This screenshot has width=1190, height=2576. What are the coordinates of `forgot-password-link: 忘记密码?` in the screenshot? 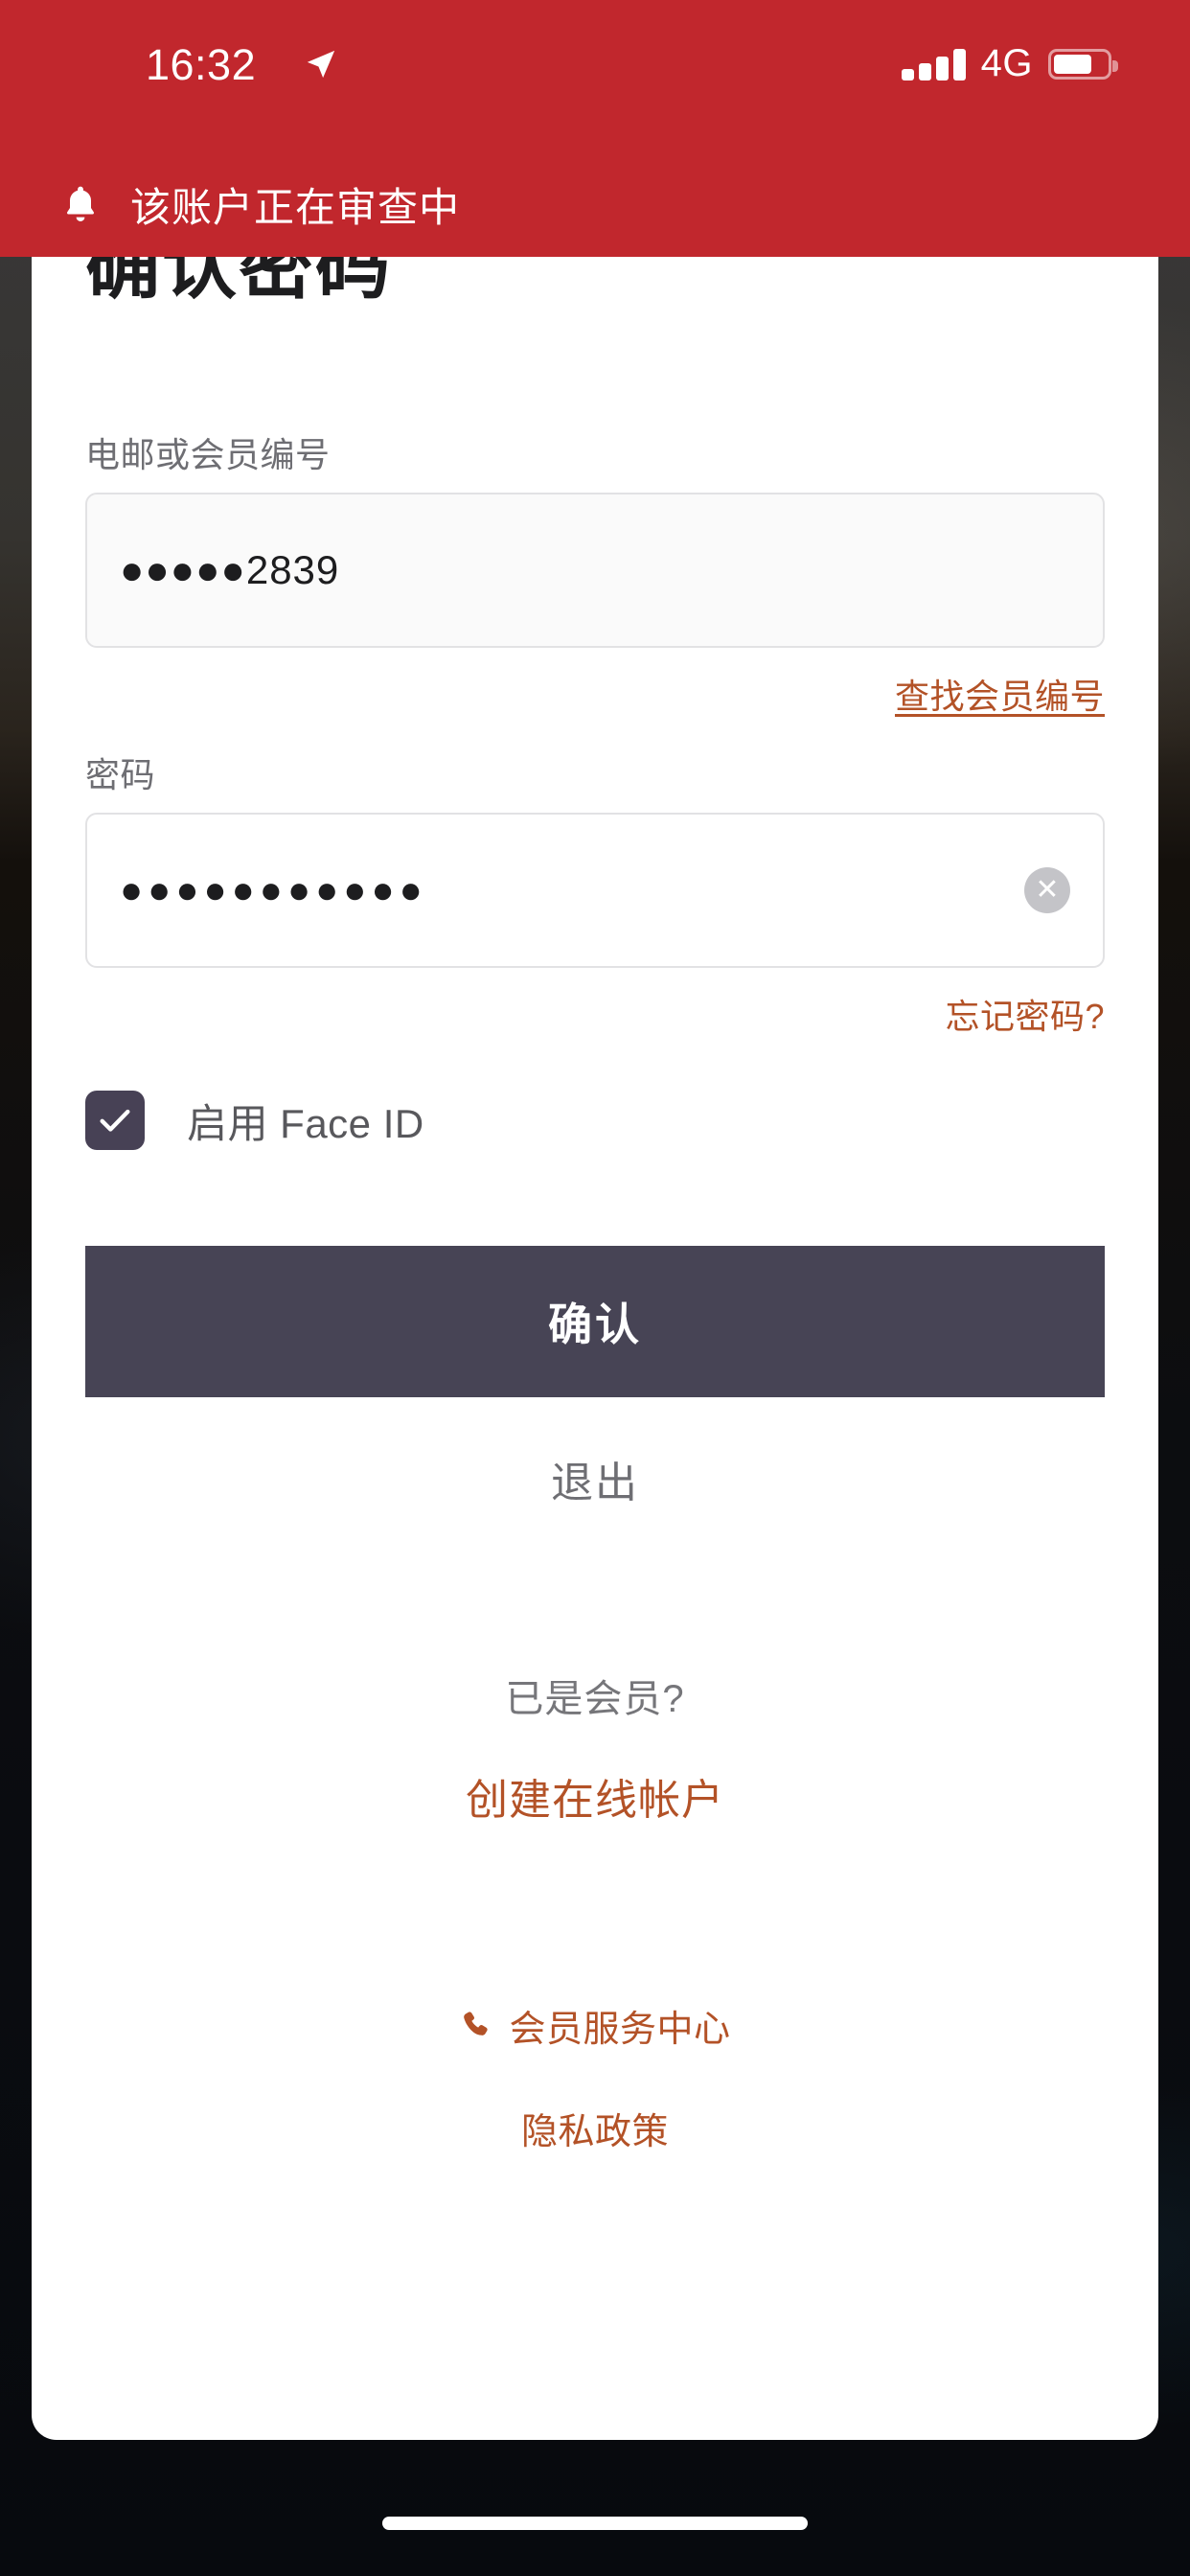 It's located at (1025, 1014).